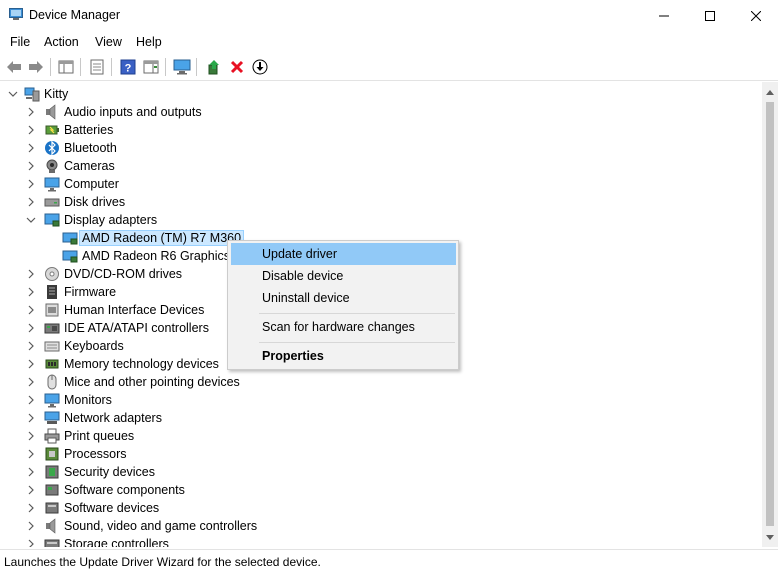  I want to click on tree-category-label: IDE ATA/ATAPI controllers, so click(136, 328).